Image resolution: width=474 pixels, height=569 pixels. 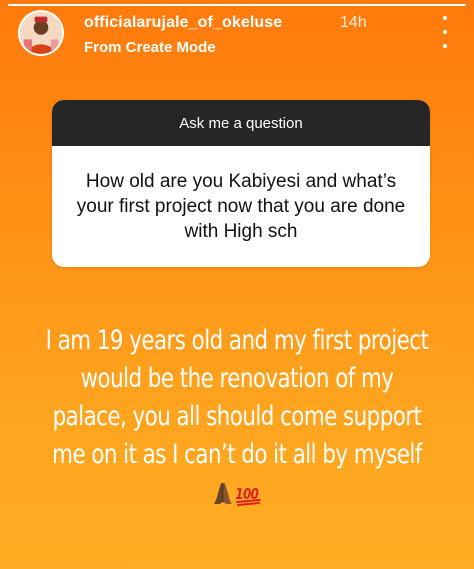 I want to click on story-timestamp: 14h, so click(x=353, y=22).